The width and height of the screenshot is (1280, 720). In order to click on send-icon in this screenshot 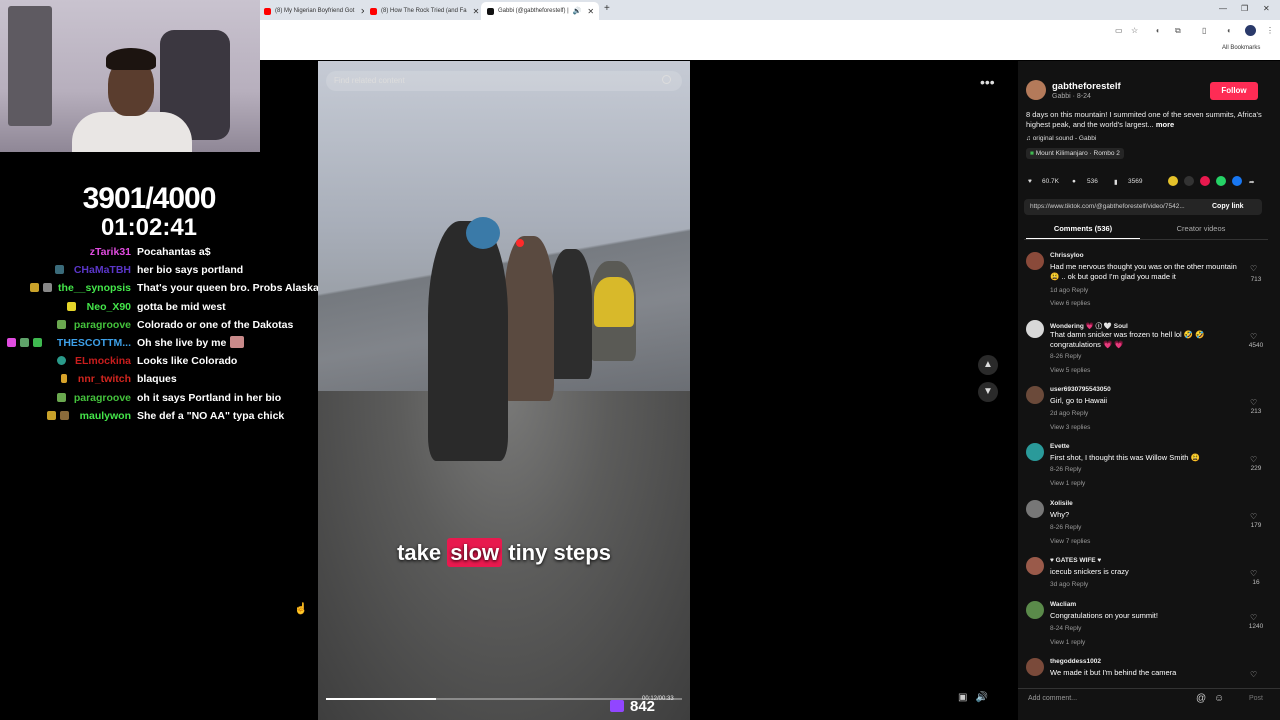, I will do `click(1205, 181)`.